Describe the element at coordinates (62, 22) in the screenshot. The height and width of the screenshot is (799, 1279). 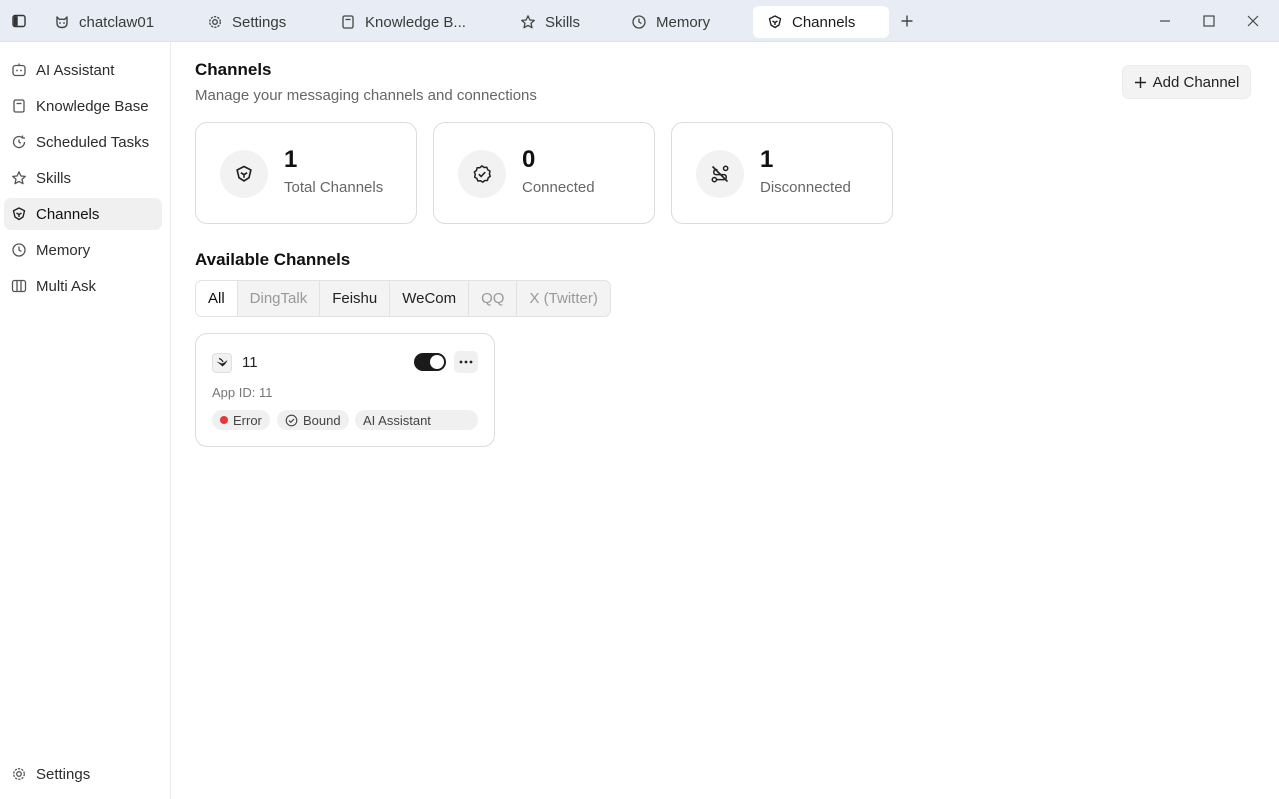
I see `cat-icon` at that location.